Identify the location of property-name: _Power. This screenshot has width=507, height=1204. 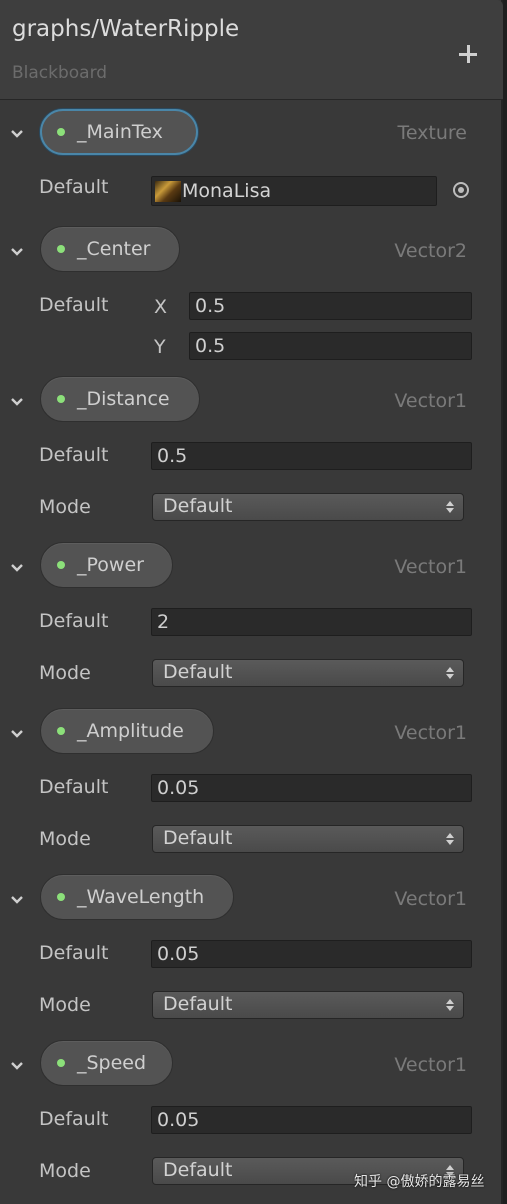
(110, 565).